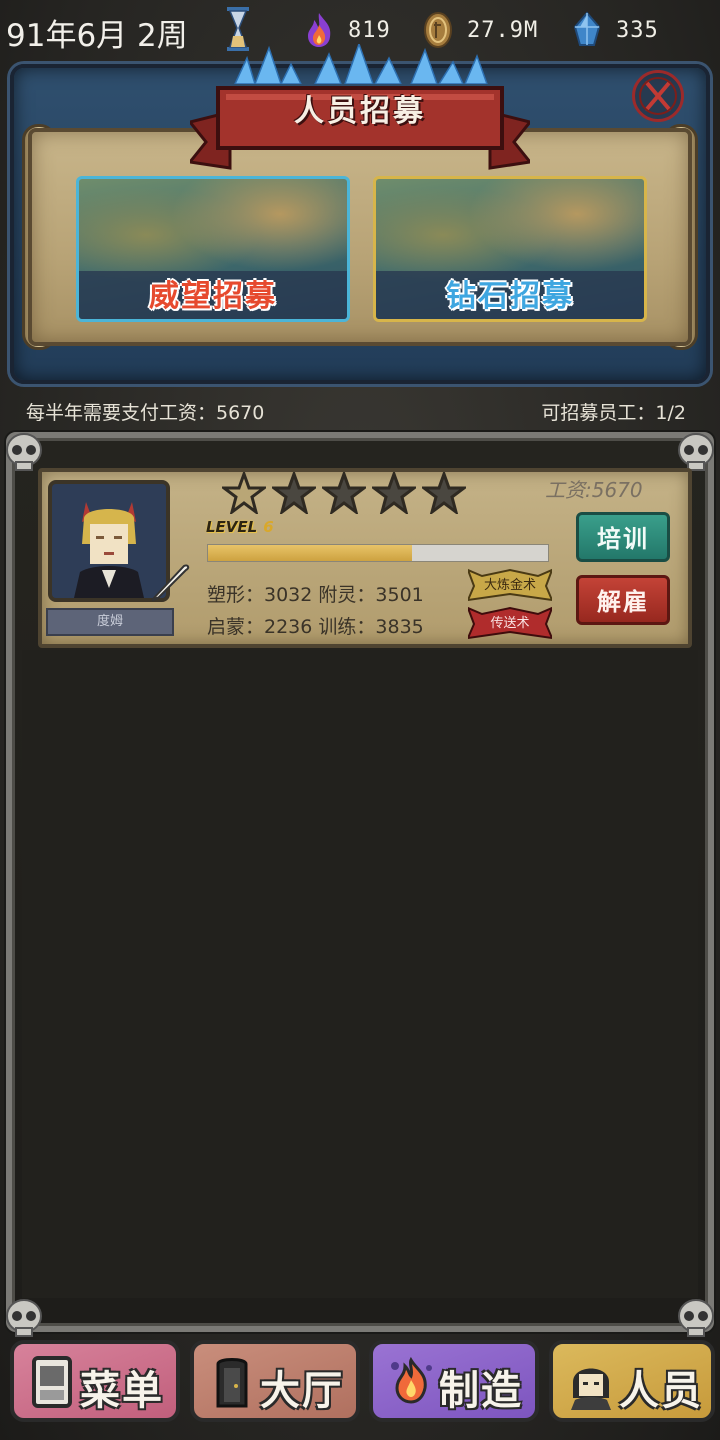  What do you see at coordinates (510, 249) in the screenshot?
I see `diamond-recruit-button: 钻石招募` at bounding box center [510, 249].